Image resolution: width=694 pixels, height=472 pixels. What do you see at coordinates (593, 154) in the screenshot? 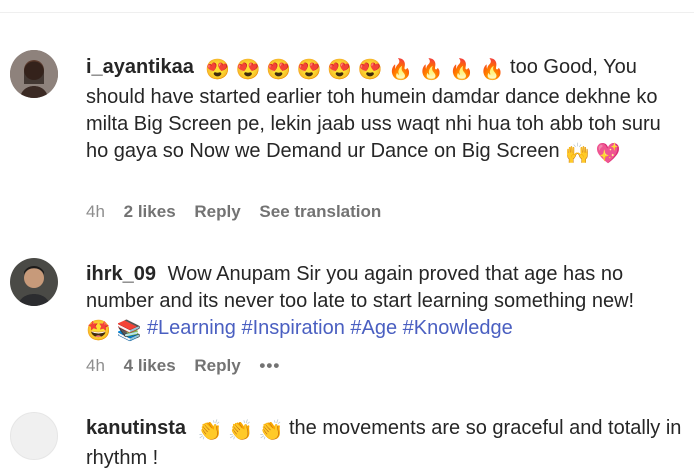
I see `emoji-suffix: 🙌 💖` at bounding box center [593, 154].